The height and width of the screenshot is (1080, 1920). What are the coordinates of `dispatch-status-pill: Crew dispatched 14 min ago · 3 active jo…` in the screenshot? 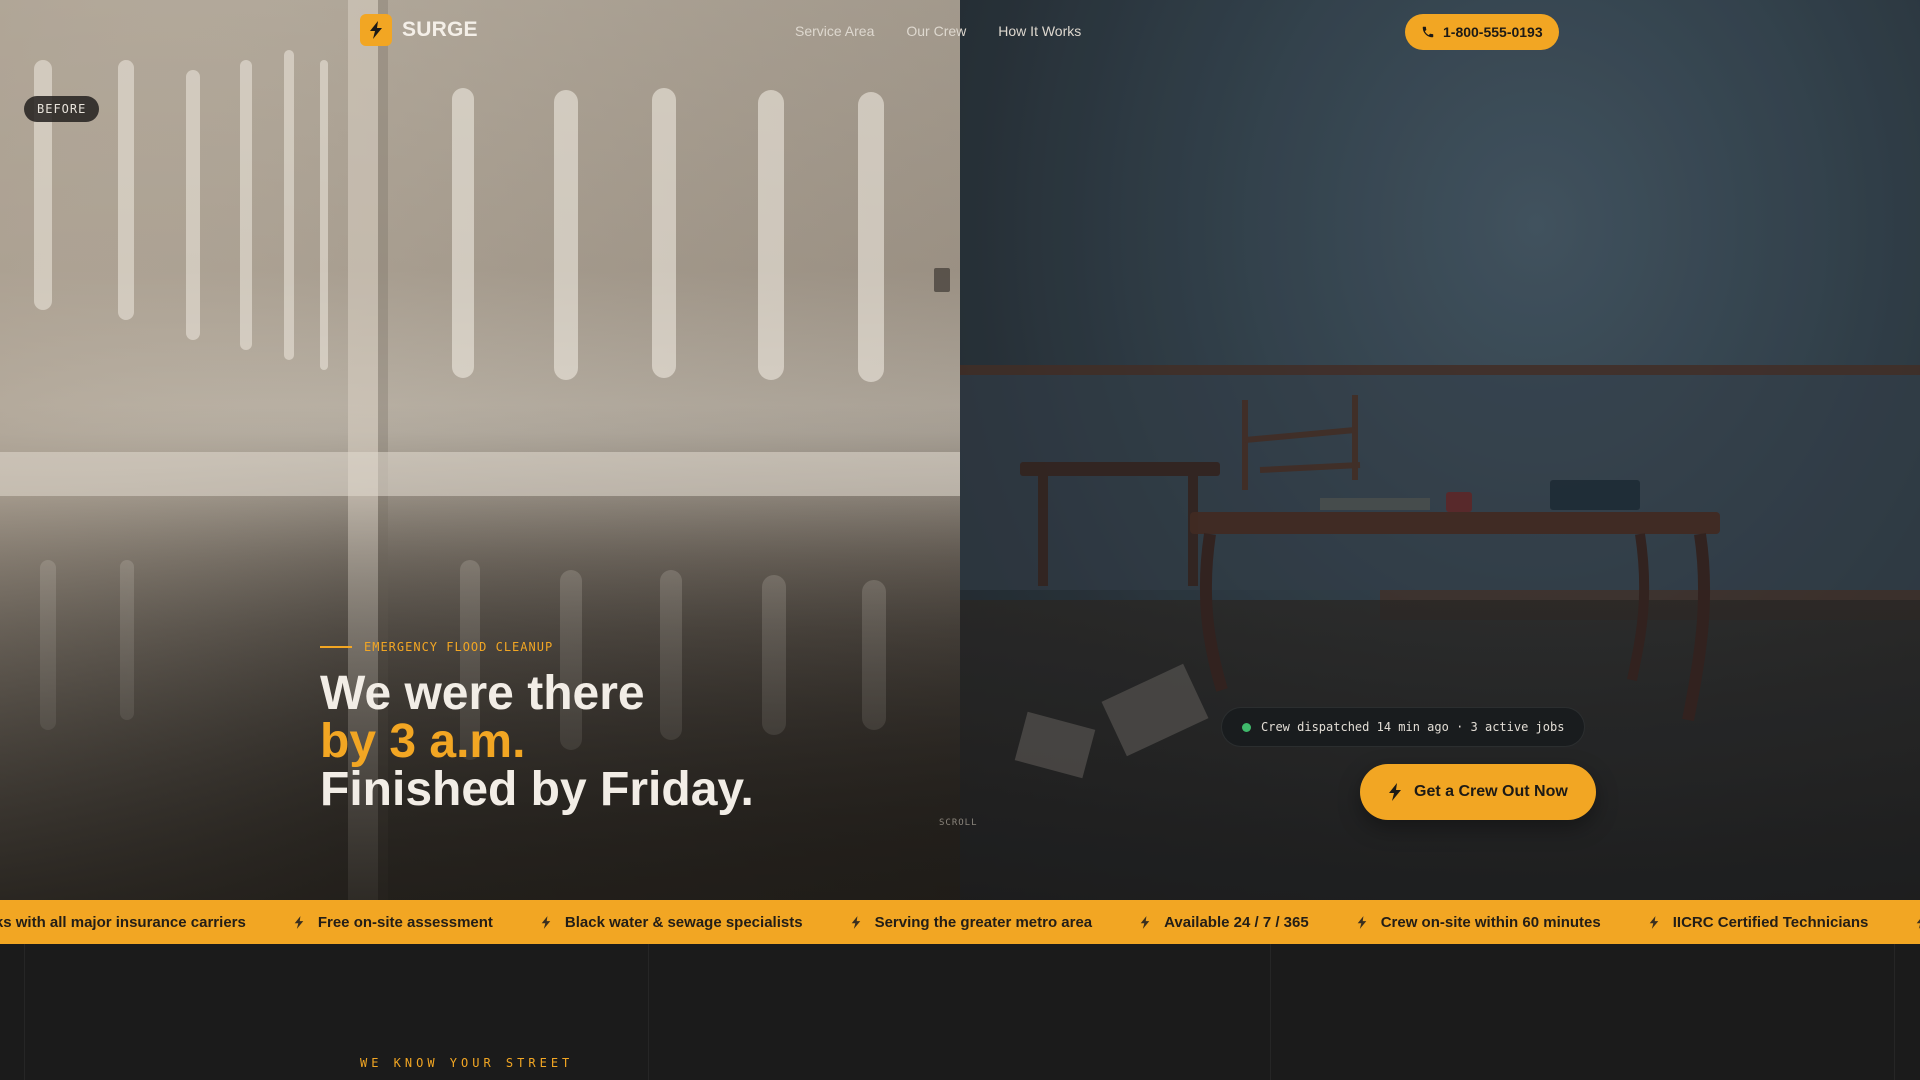 It's located at (1403, 727).